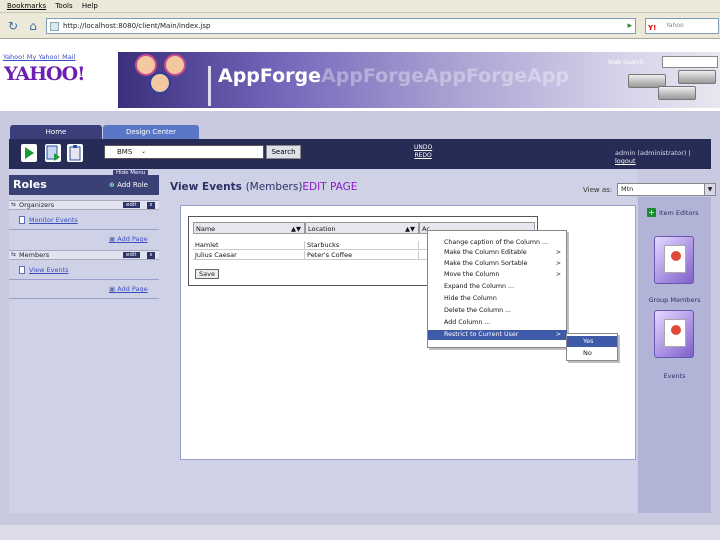 The width and height of the screenshot is (720, 540). What do you see at coordinates (673, 212) in the screenshot?
I see `item-editors-button: + Item Editors` at bounding box center [673, 212].